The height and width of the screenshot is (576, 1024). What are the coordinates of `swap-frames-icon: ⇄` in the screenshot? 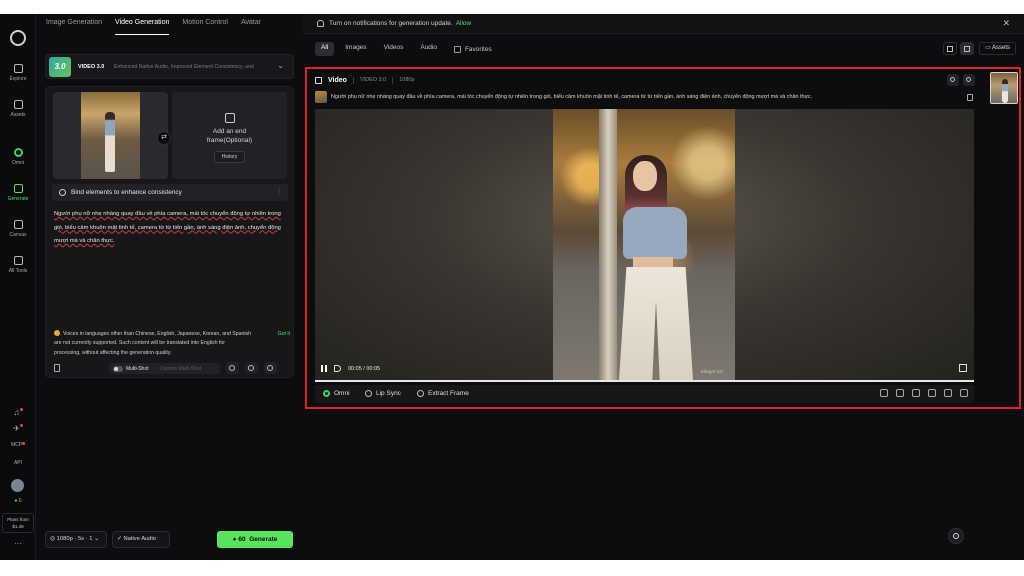 It's located at (164, 138).